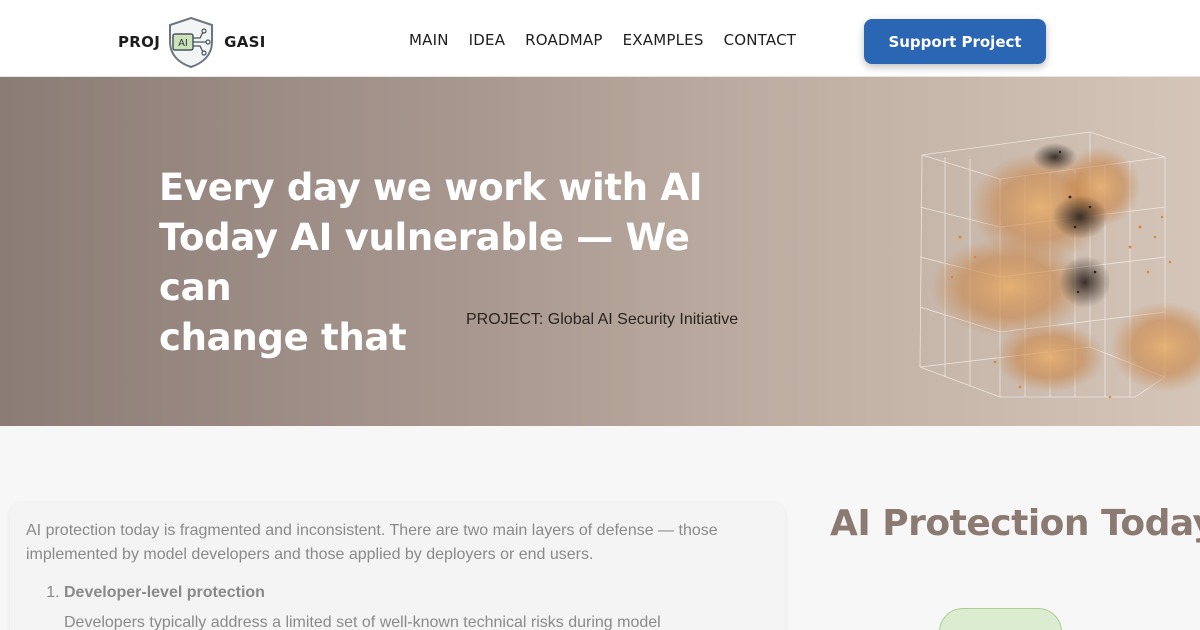 This screenshot has height=630, width=1200. Describe the element at coordinates (183, 43) in the screenshot. I see `logo-badge-text: AI` at that location.